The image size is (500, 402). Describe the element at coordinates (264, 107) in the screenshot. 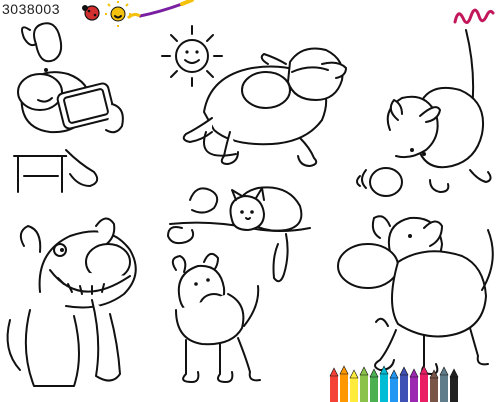

I see `dog-sleeping-mask` at that location.